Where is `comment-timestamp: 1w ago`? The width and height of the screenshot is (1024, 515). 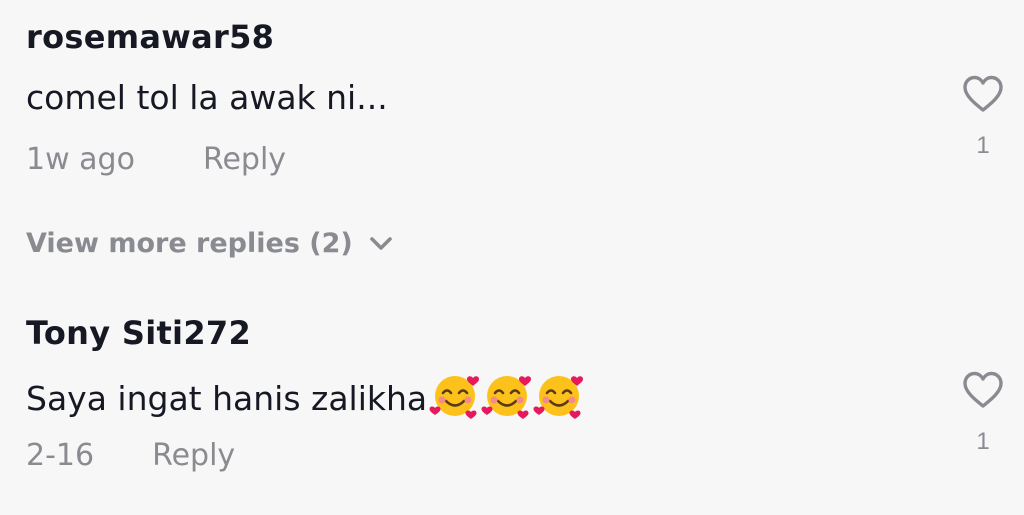
comment-timestamp: 1w ago is located at coordinates (80, 159).